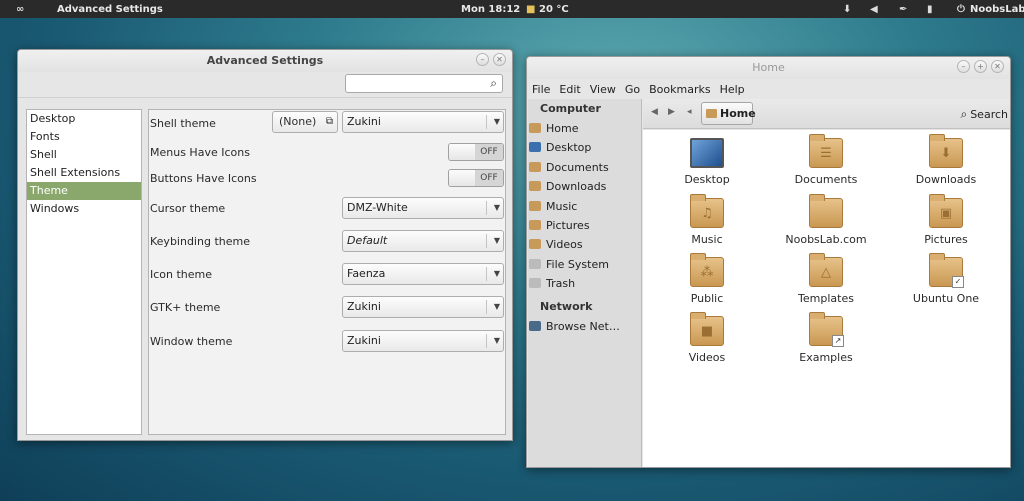 This screenshot has width=1024, height=501. What do you see at coordinates (584, 225) in the screenshot?
I see `place-pictures: Pictures` at bounding box center [584, 225].